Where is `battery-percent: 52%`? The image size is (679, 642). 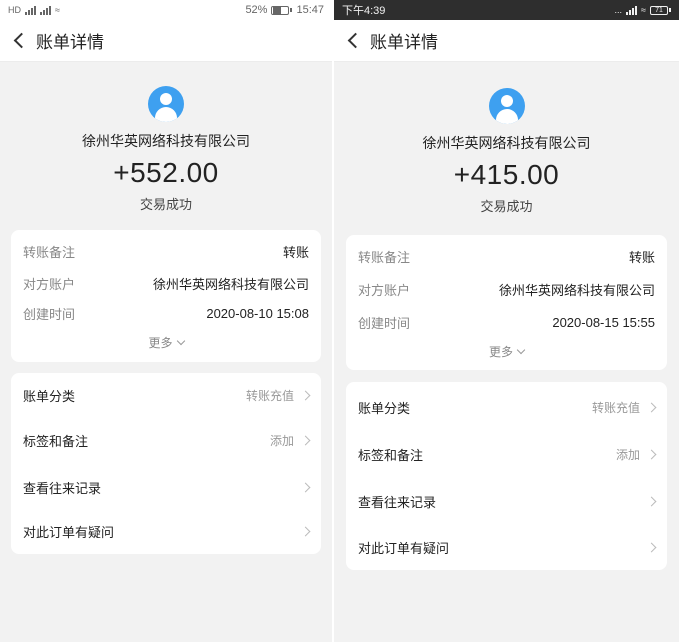
battery-percent: 52% is located at coordinates (256, 10).